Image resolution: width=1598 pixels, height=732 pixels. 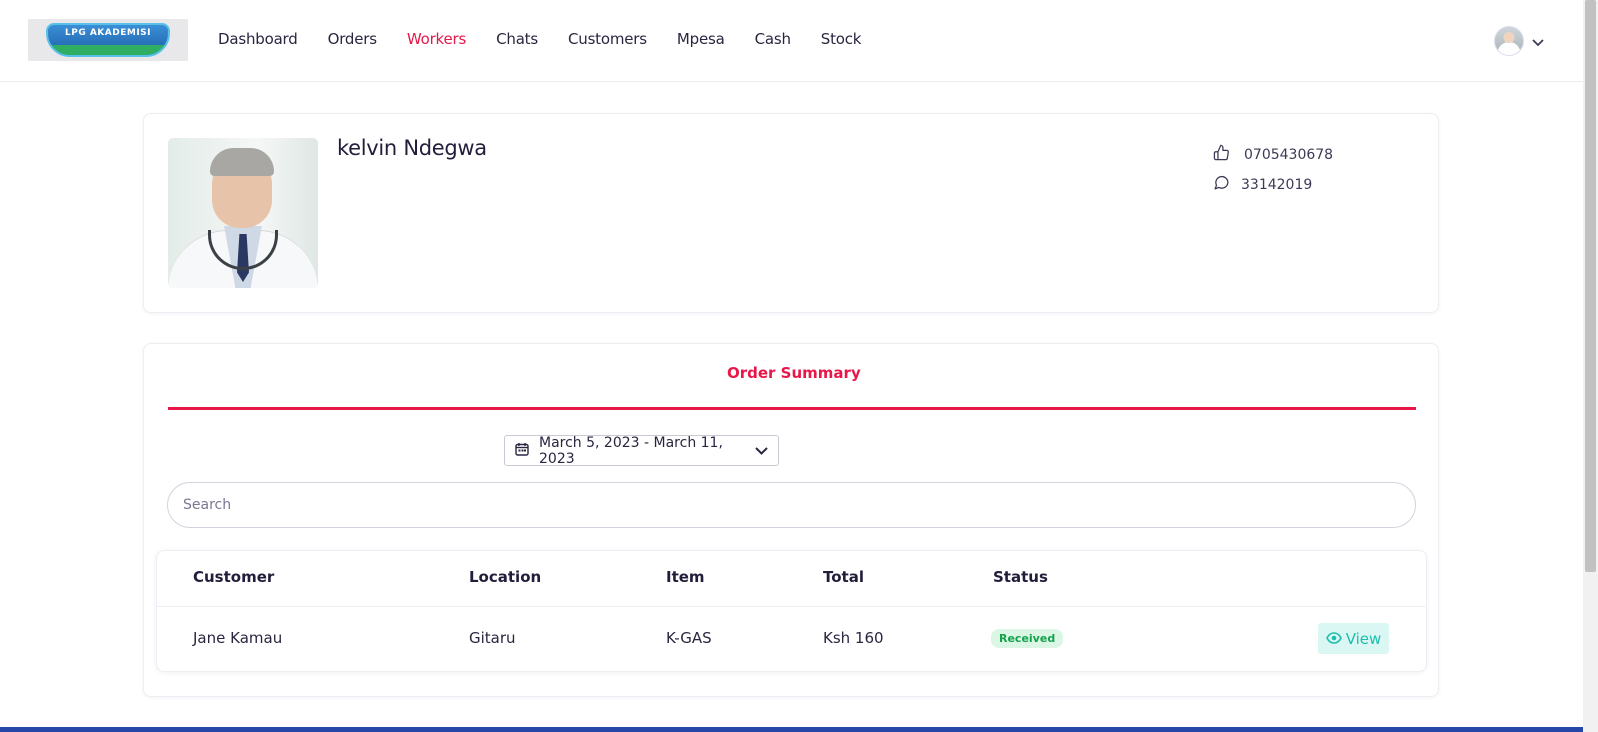 I want to click on logo-band, so click(x=108, y=50).